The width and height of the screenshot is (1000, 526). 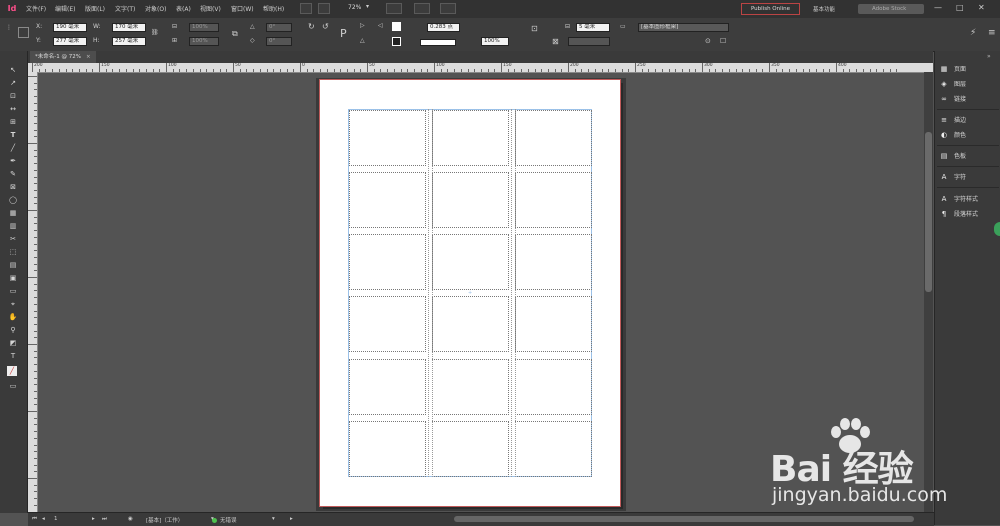 What do you see at coordinates (36, 8) in the screenshot?
I see `menu-file: 文件(F)` at bounding box center [36, 8].